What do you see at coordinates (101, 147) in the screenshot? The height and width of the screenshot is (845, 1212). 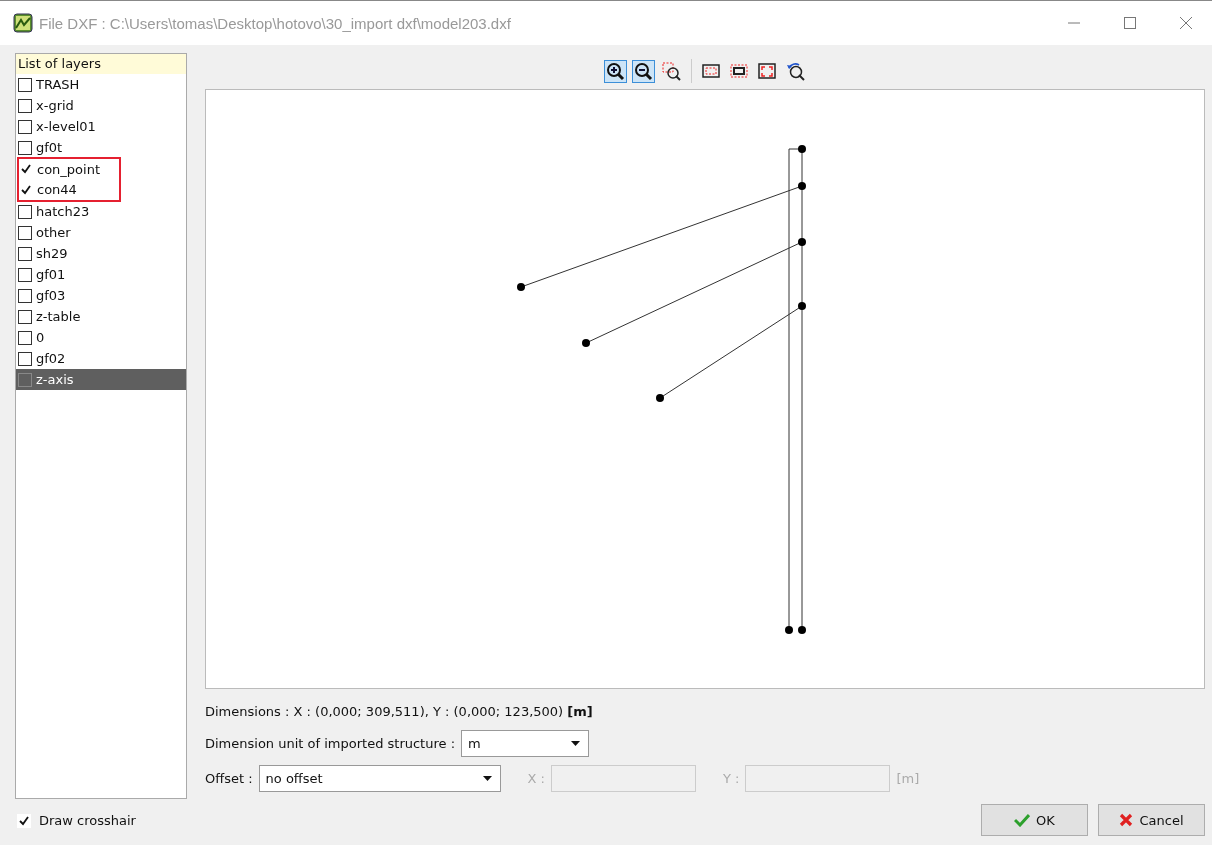 I see `layer-row: gf0t` at bounding box center [101, 147].